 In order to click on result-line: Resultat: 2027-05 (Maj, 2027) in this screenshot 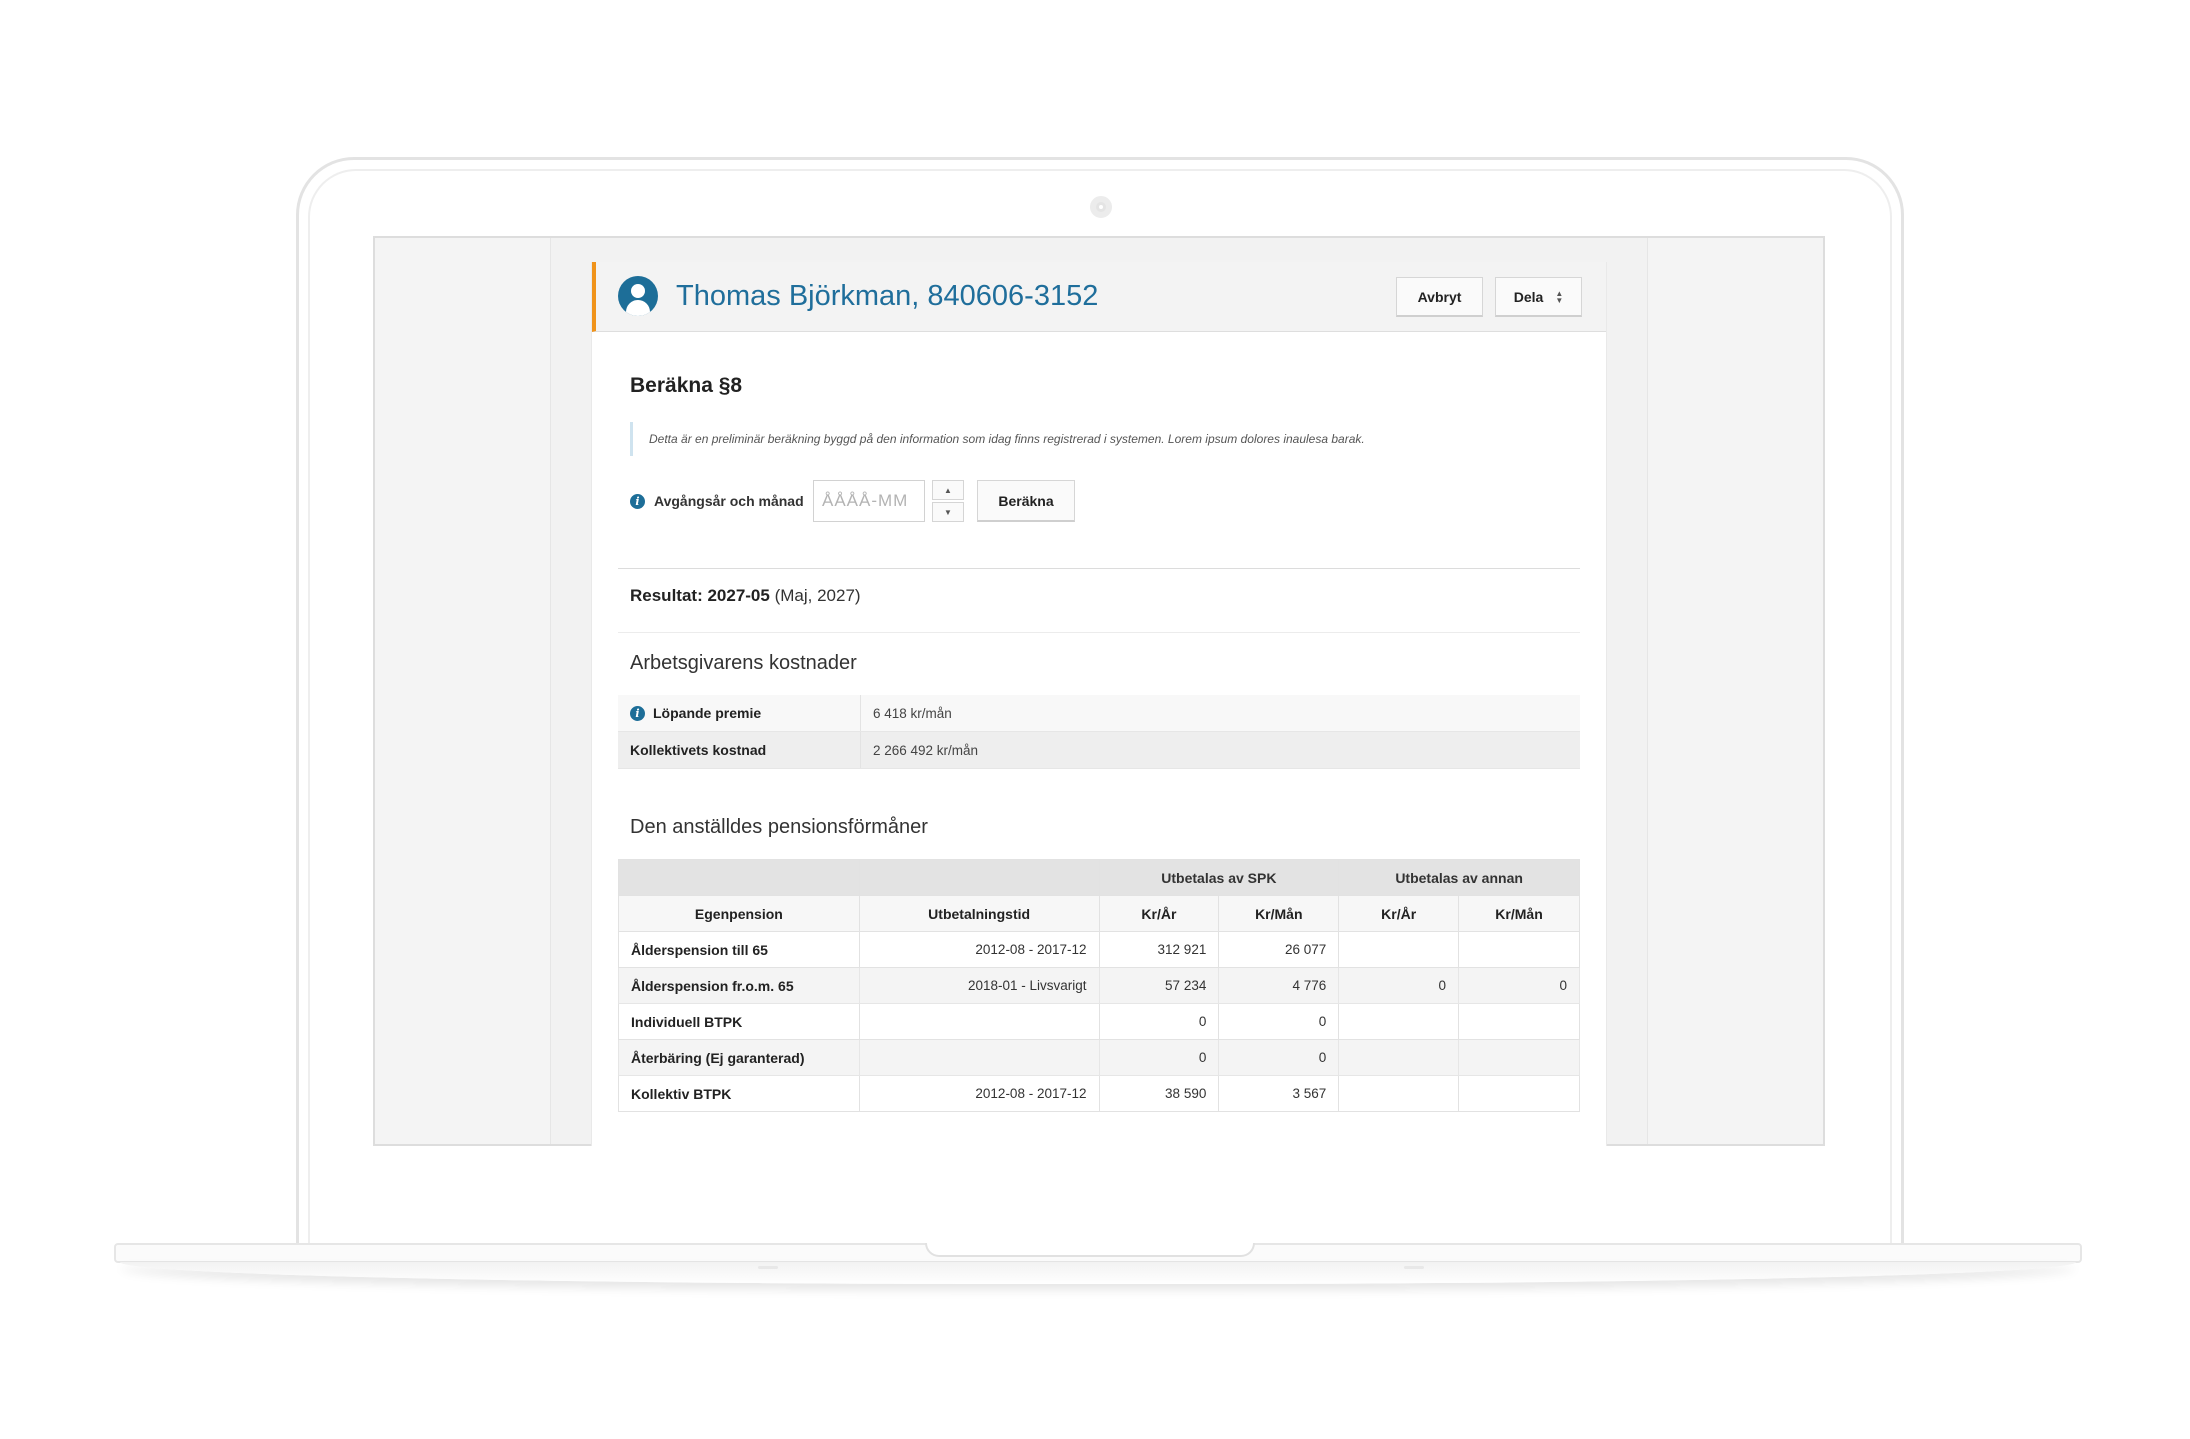, I will do `click(745, 596)`.